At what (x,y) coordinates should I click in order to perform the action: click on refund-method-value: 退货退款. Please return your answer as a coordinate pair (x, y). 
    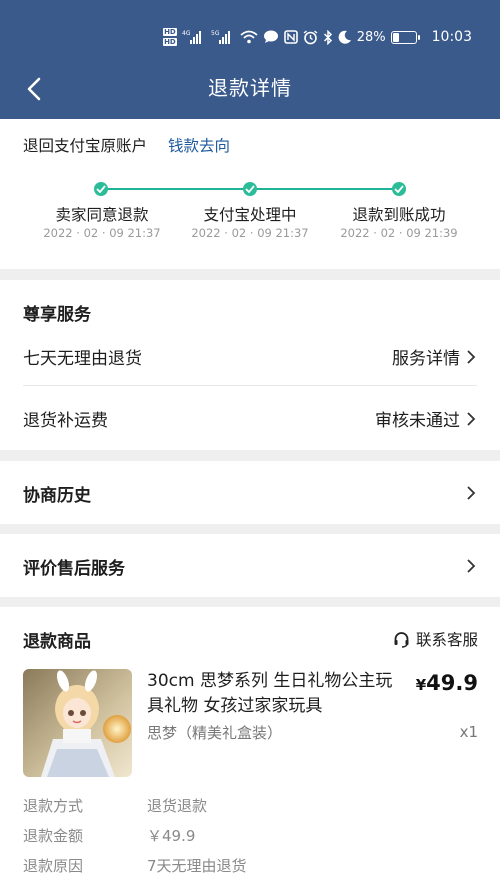
    Looking at the image, I should click on (177, 806).